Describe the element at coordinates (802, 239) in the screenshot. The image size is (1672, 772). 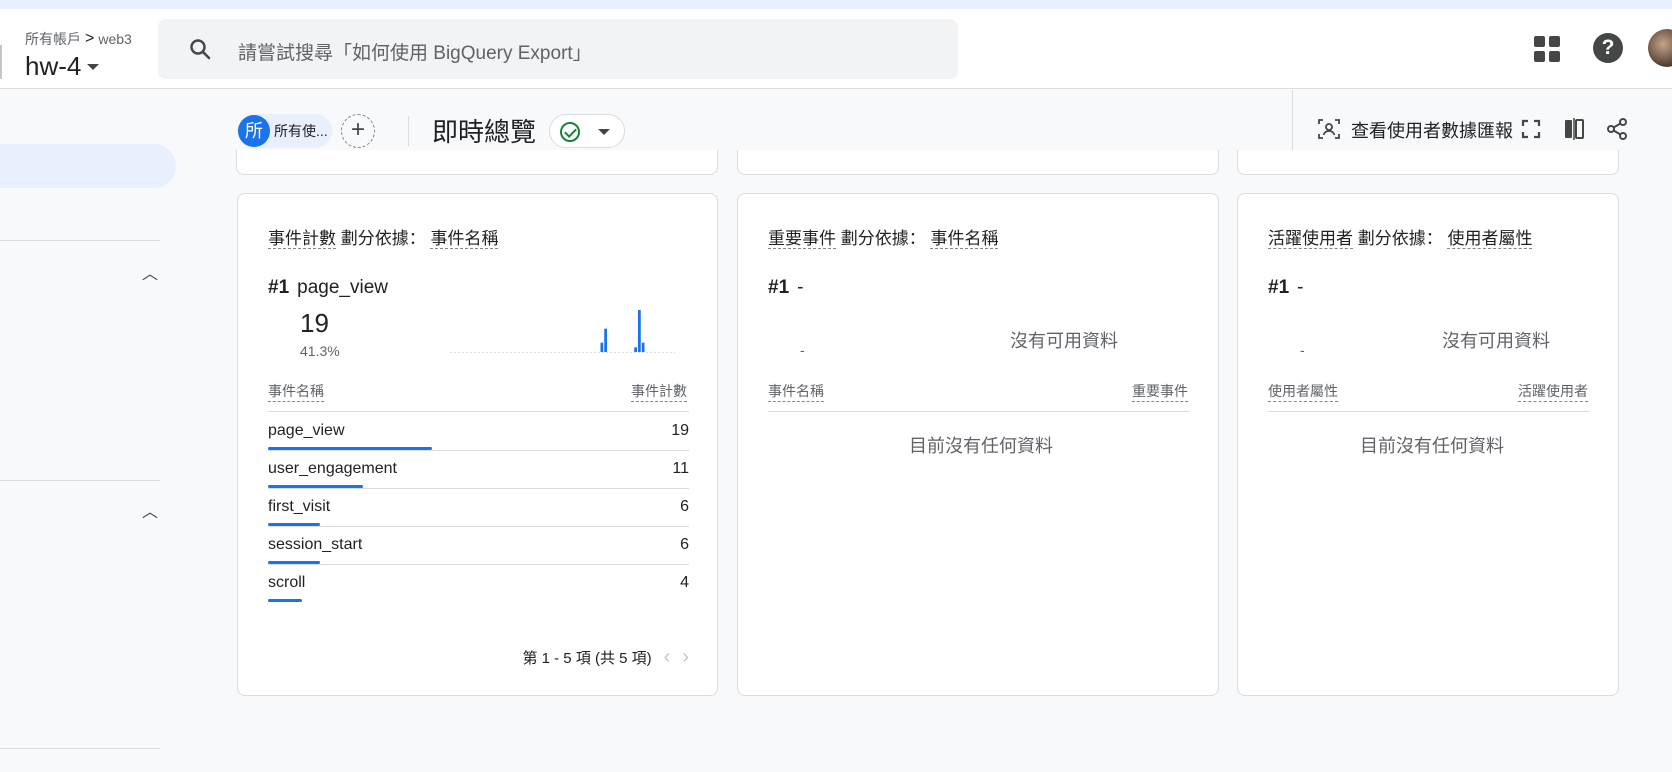
I see `card-metric: 重要事件` at that location.